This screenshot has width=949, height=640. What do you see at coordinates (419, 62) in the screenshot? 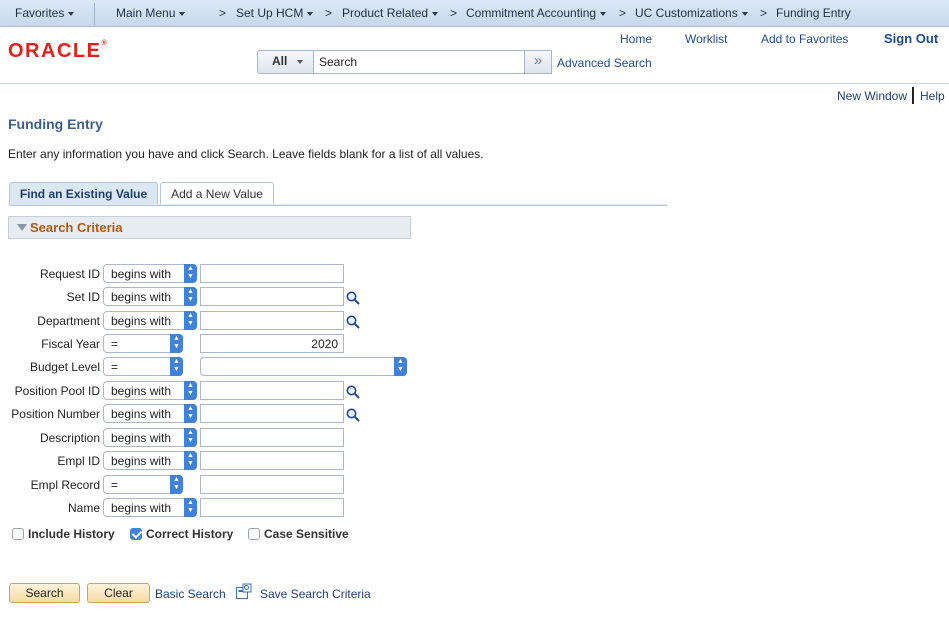
I see `global-search-input: Search` at bounding box center [419, 62].